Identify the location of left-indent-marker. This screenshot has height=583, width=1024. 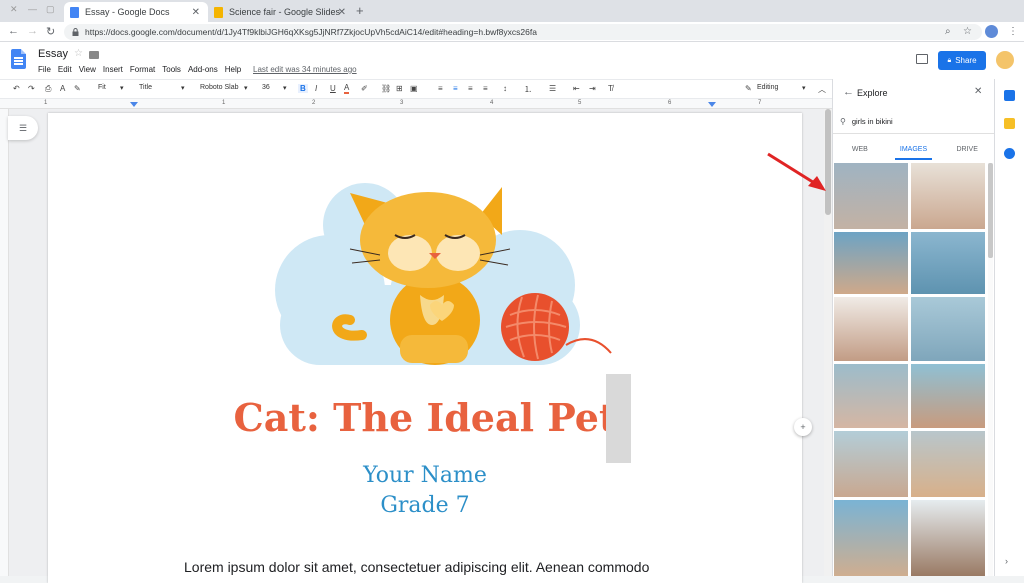
(134, 104).